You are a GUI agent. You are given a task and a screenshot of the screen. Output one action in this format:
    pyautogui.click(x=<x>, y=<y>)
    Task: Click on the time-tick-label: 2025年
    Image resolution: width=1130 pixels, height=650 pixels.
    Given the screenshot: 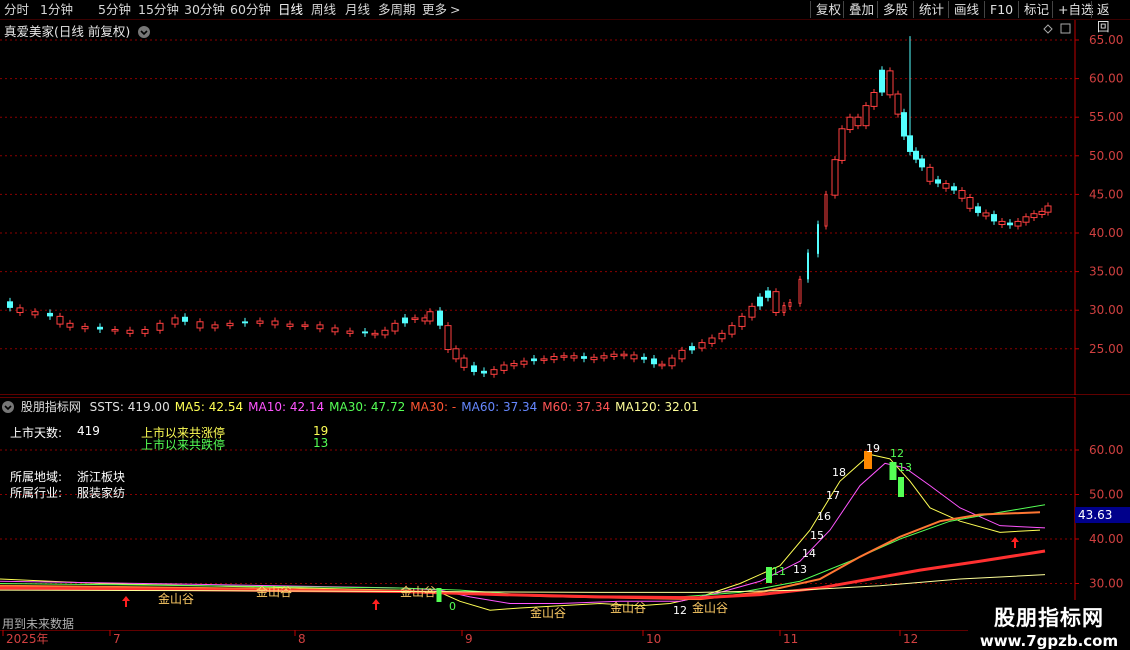 What is the action you would take?
    pyautogui.click(x=27, y=639)
    